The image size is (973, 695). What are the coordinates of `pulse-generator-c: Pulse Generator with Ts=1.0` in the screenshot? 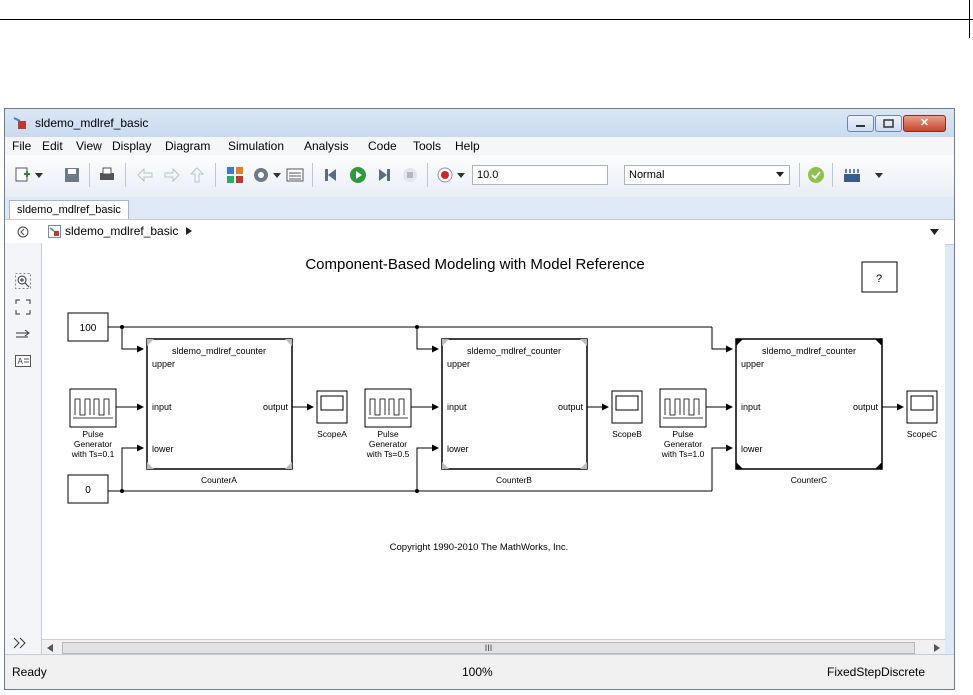 It's located at (683, 423).